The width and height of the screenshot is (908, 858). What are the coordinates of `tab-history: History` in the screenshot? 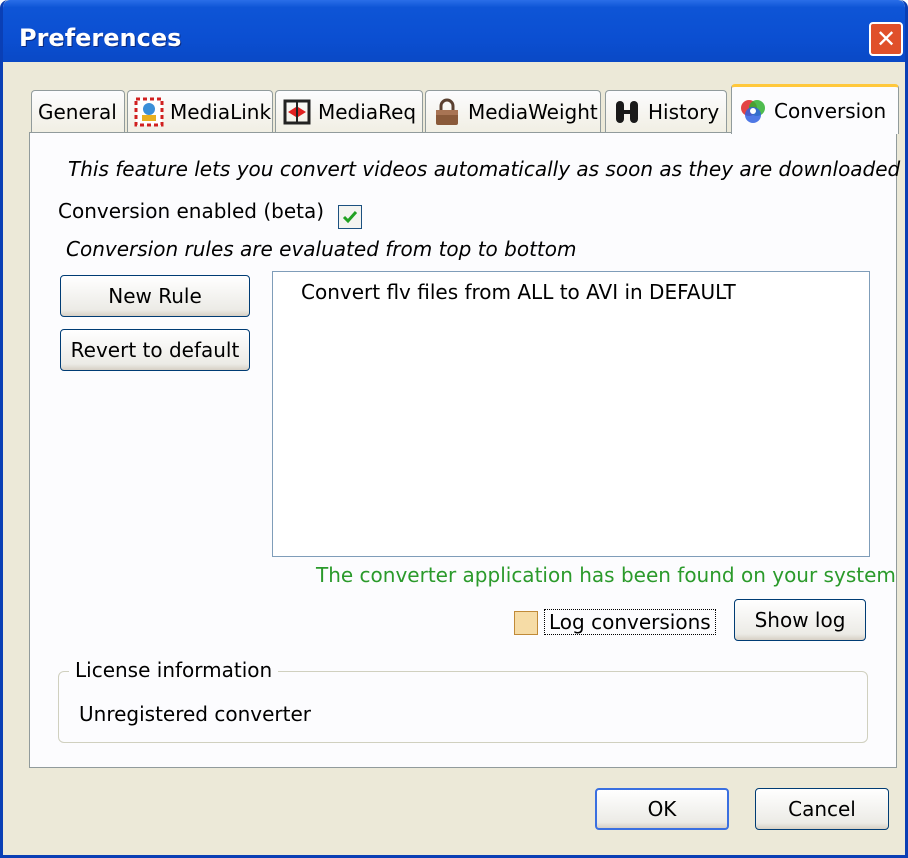 It's located at (666, 111).